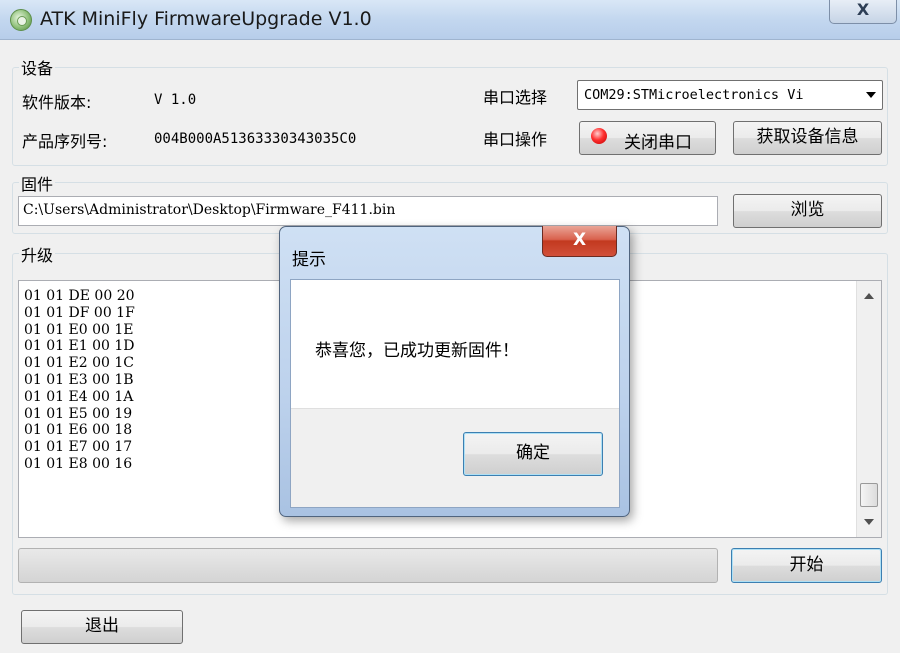 The height and width of the screenshot is (653, 900). I want to click on dialog-ok-button: 确定, so click(533, 454).